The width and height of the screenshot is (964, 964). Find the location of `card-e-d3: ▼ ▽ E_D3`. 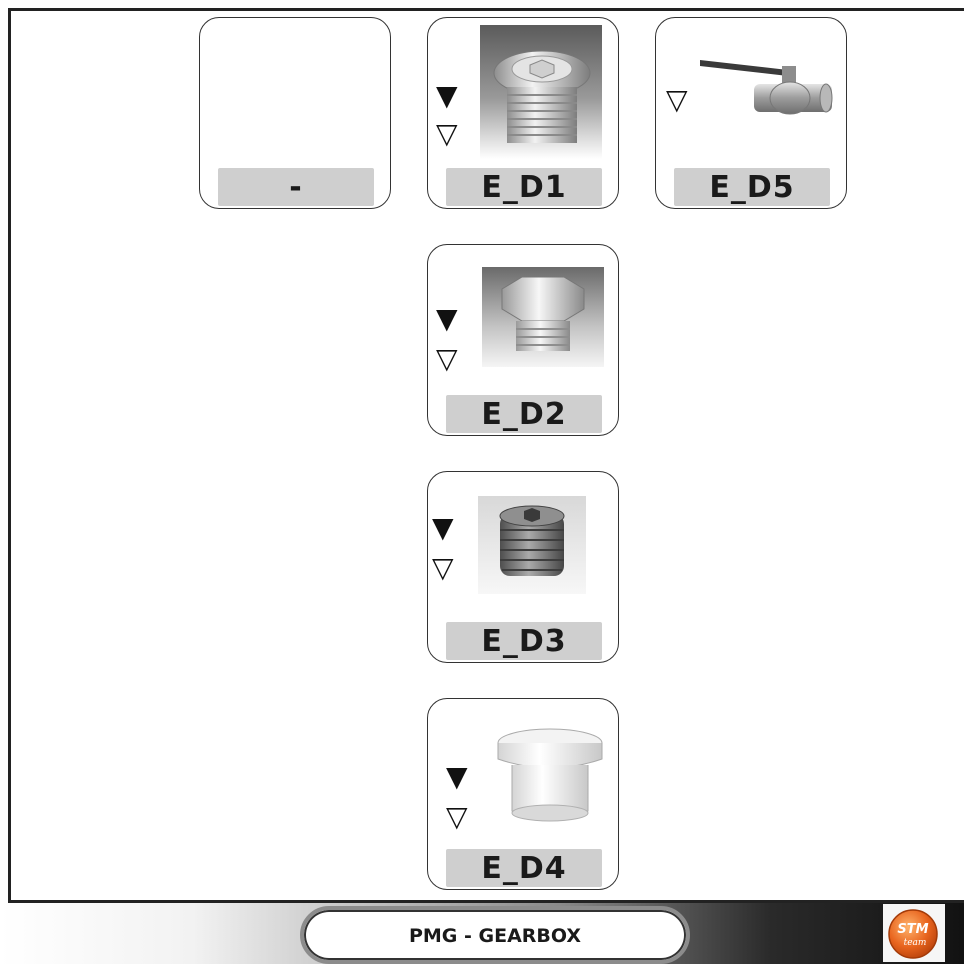

card-e-d3: ▼ ▽ E_D3 is located at coordinates (523, 567).